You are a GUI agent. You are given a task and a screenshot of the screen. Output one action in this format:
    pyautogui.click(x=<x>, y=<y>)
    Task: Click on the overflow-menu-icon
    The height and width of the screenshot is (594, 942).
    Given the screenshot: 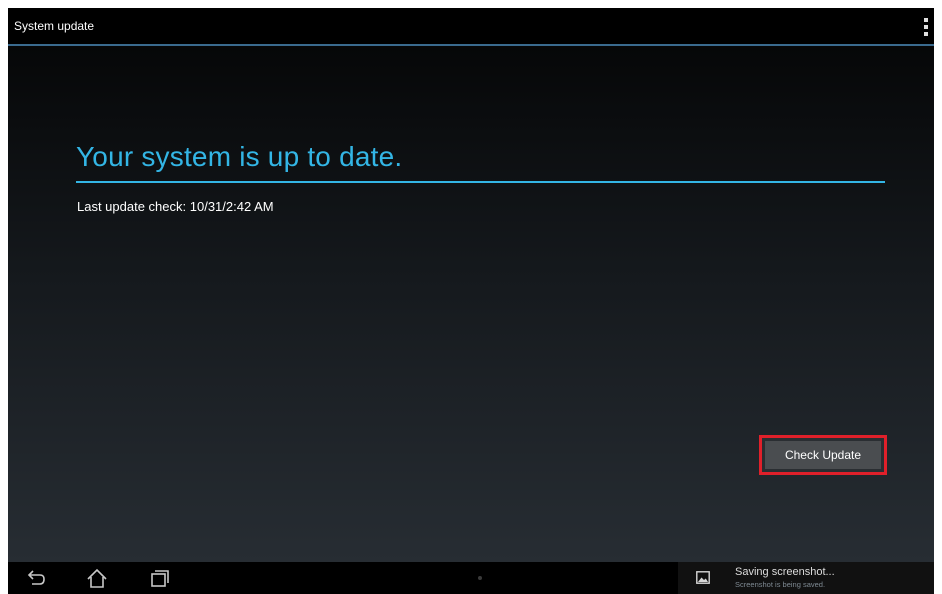 What is the action you would take?
    pyautogui.click(x=926, y=27)
    